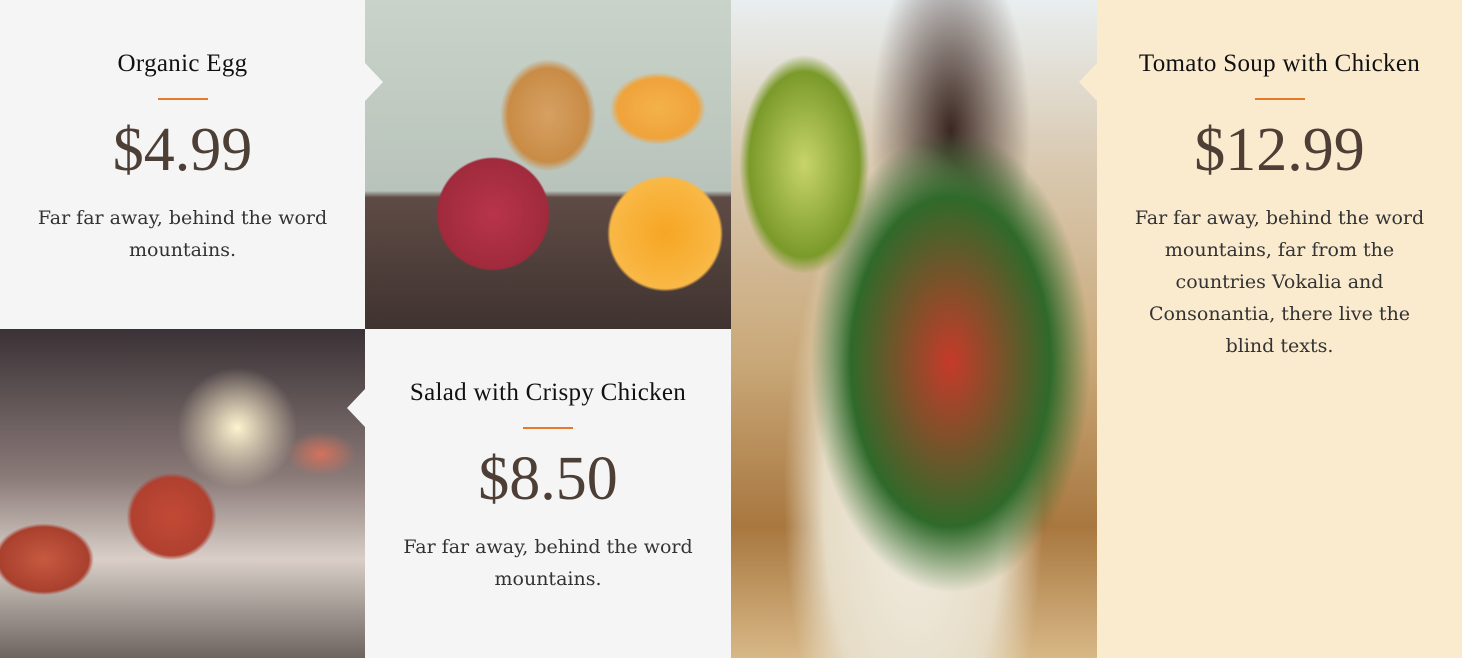 The height and width of the screenshot is (658, 1462). What do you see at coordinates (1279, 63) in the screenshot?
I see `item-title: Tomato Soup with Chicken` at bounding box center [1279, 63].